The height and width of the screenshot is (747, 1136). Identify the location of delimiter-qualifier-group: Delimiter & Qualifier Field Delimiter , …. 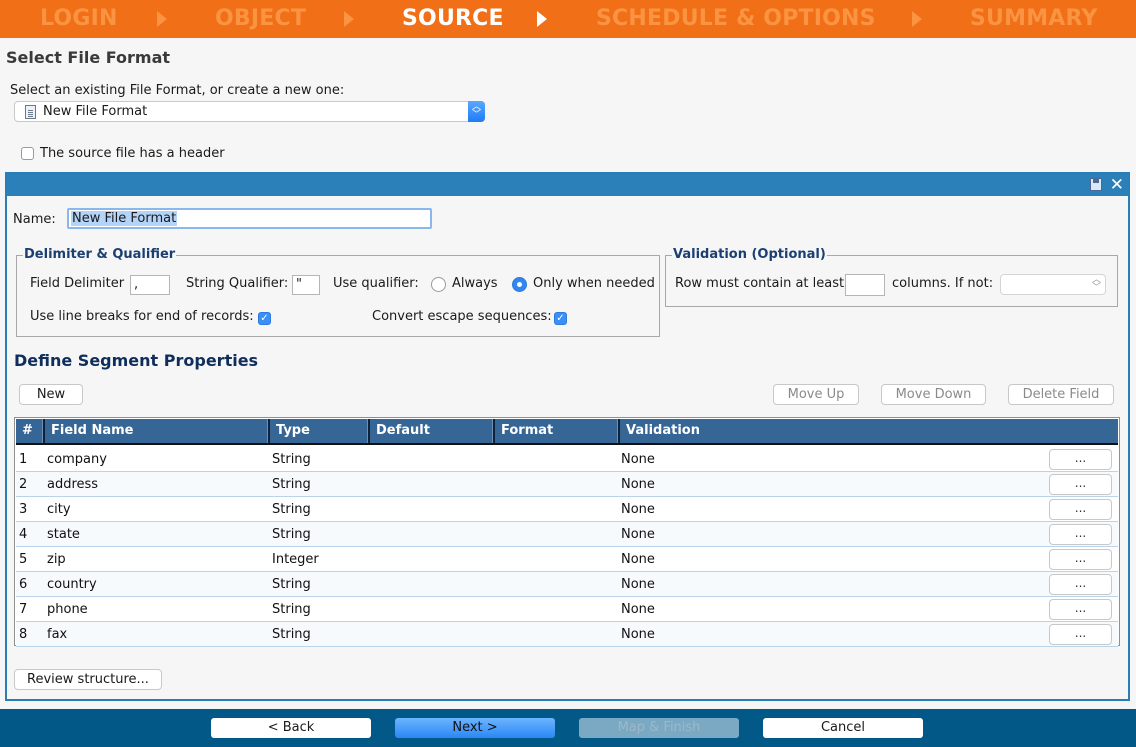
(338, 292).